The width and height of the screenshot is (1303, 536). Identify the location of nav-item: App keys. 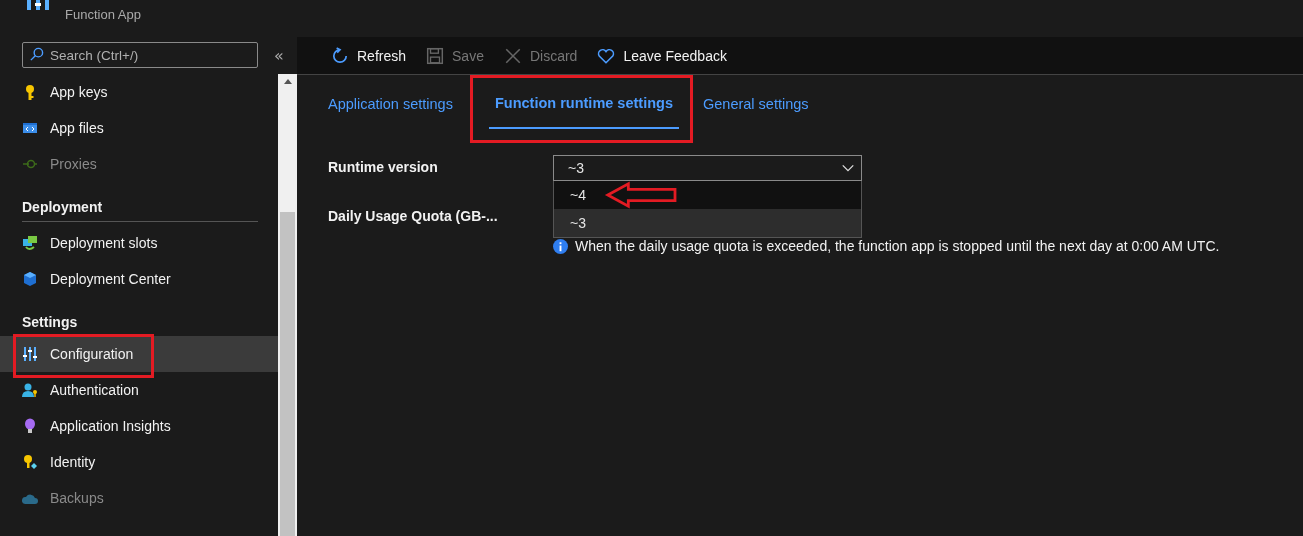
(139, 92).